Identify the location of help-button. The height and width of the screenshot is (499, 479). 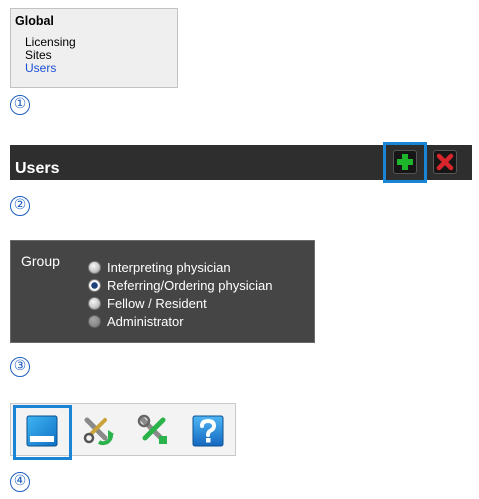
(208, 431).